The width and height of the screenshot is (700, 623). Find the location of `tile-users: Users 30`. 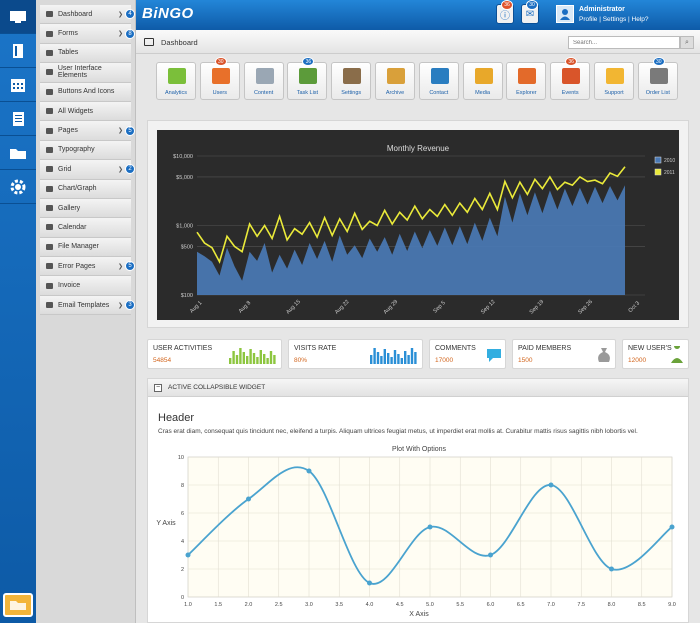

tile-users: Users 30 is located at coordinates (219, 78).